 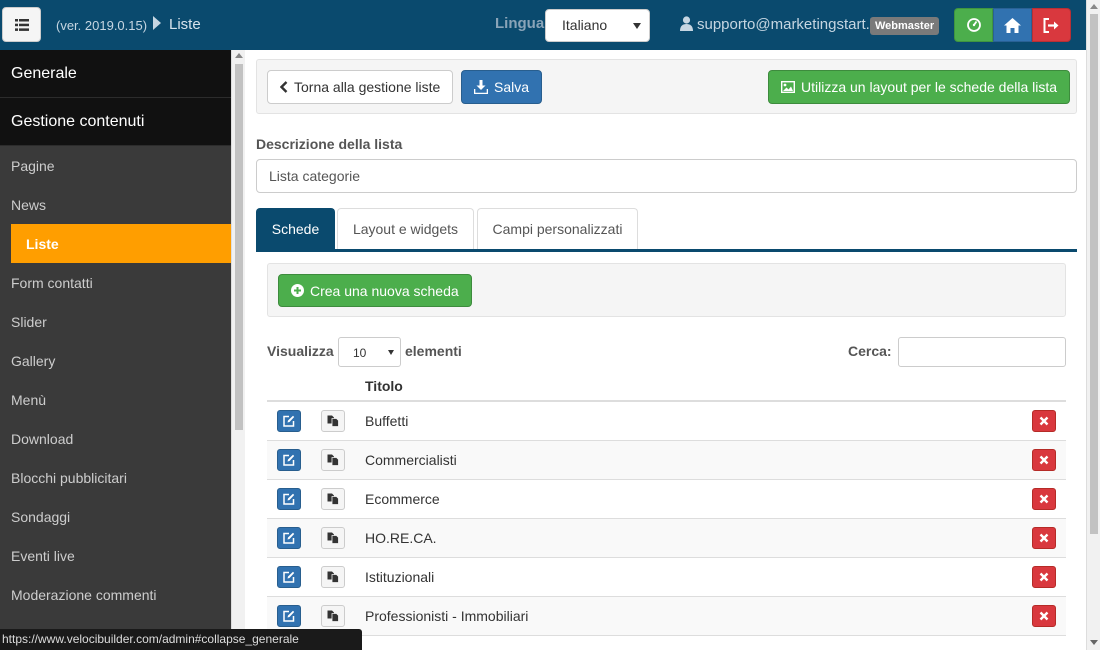 I want to click on sidebar-item-gallery: Gallery, so click(x=115, y=360).